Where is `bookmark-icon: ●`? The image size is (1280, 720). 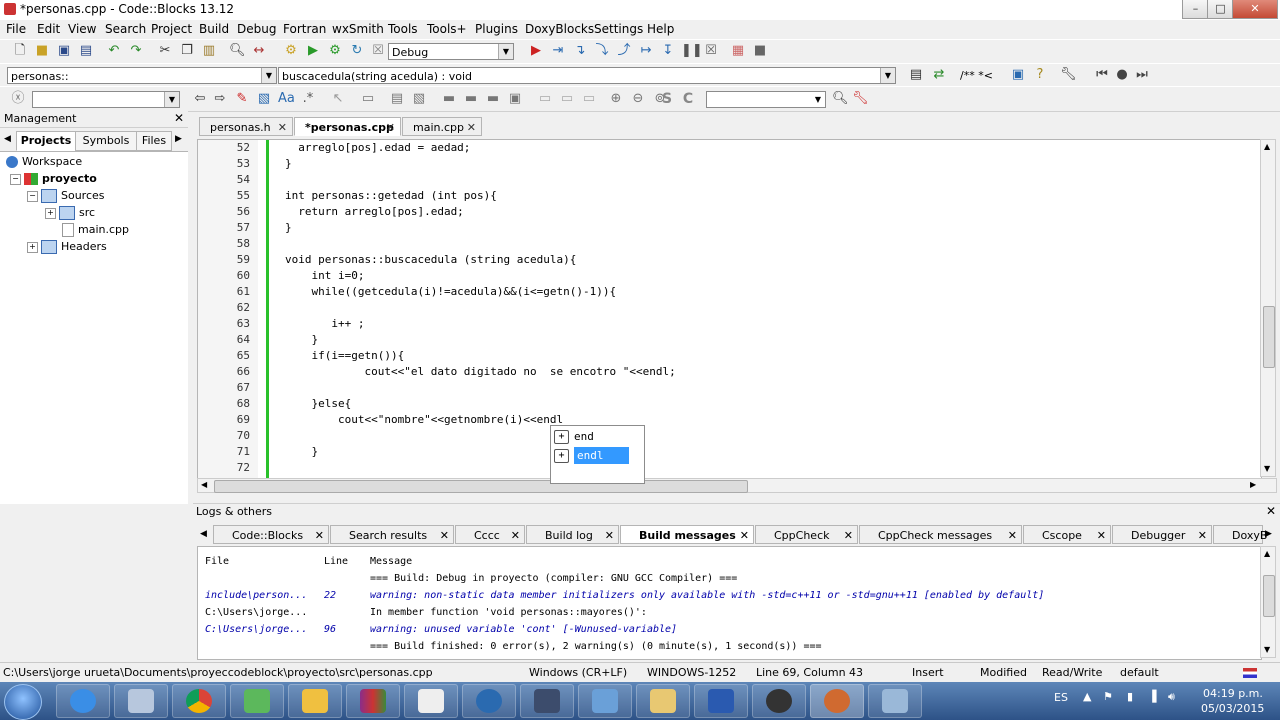 bookmark-icon: ● is located at coordinates (1122, 75).